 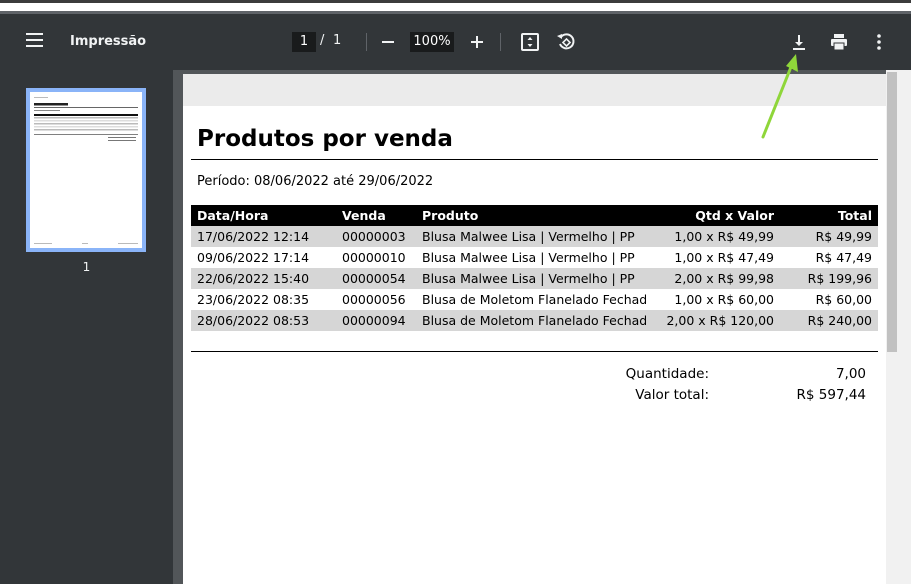 I want to click on quantity-label: Quantidade:, so click(x=667, y=374).